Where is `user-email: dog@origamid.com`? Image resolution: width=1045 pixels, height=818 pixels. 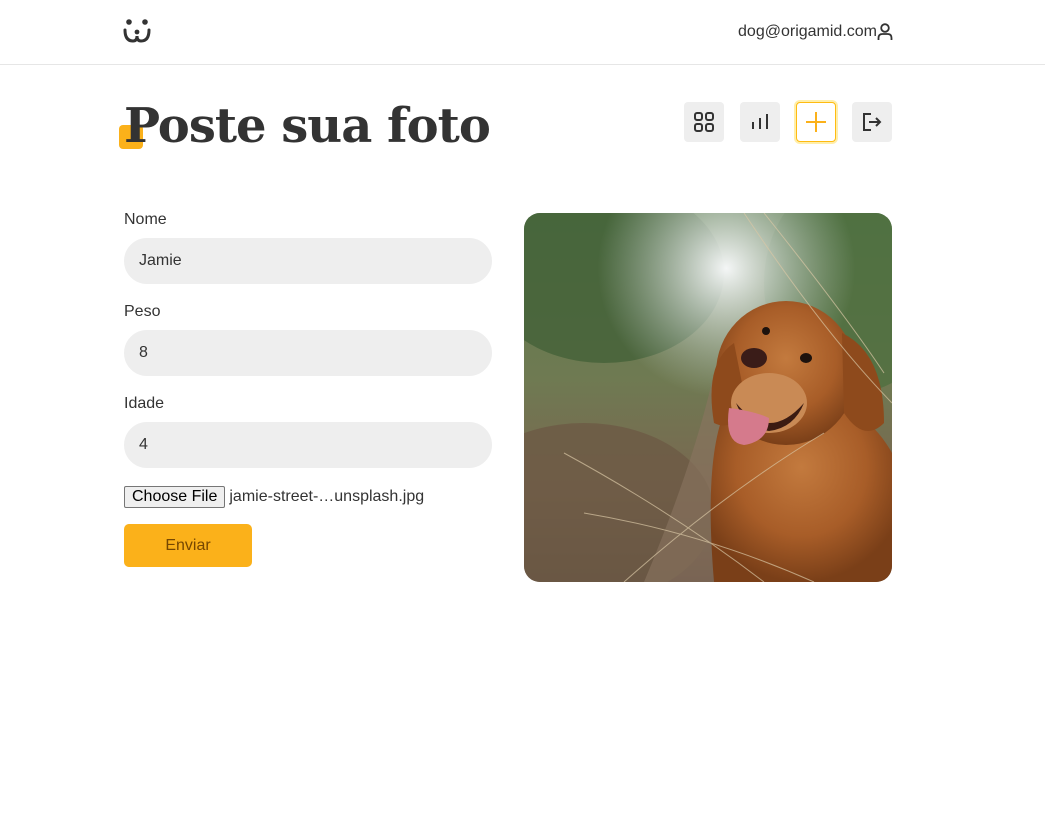 user-email: dog@origamid.com is located at coordinates (807, 31).